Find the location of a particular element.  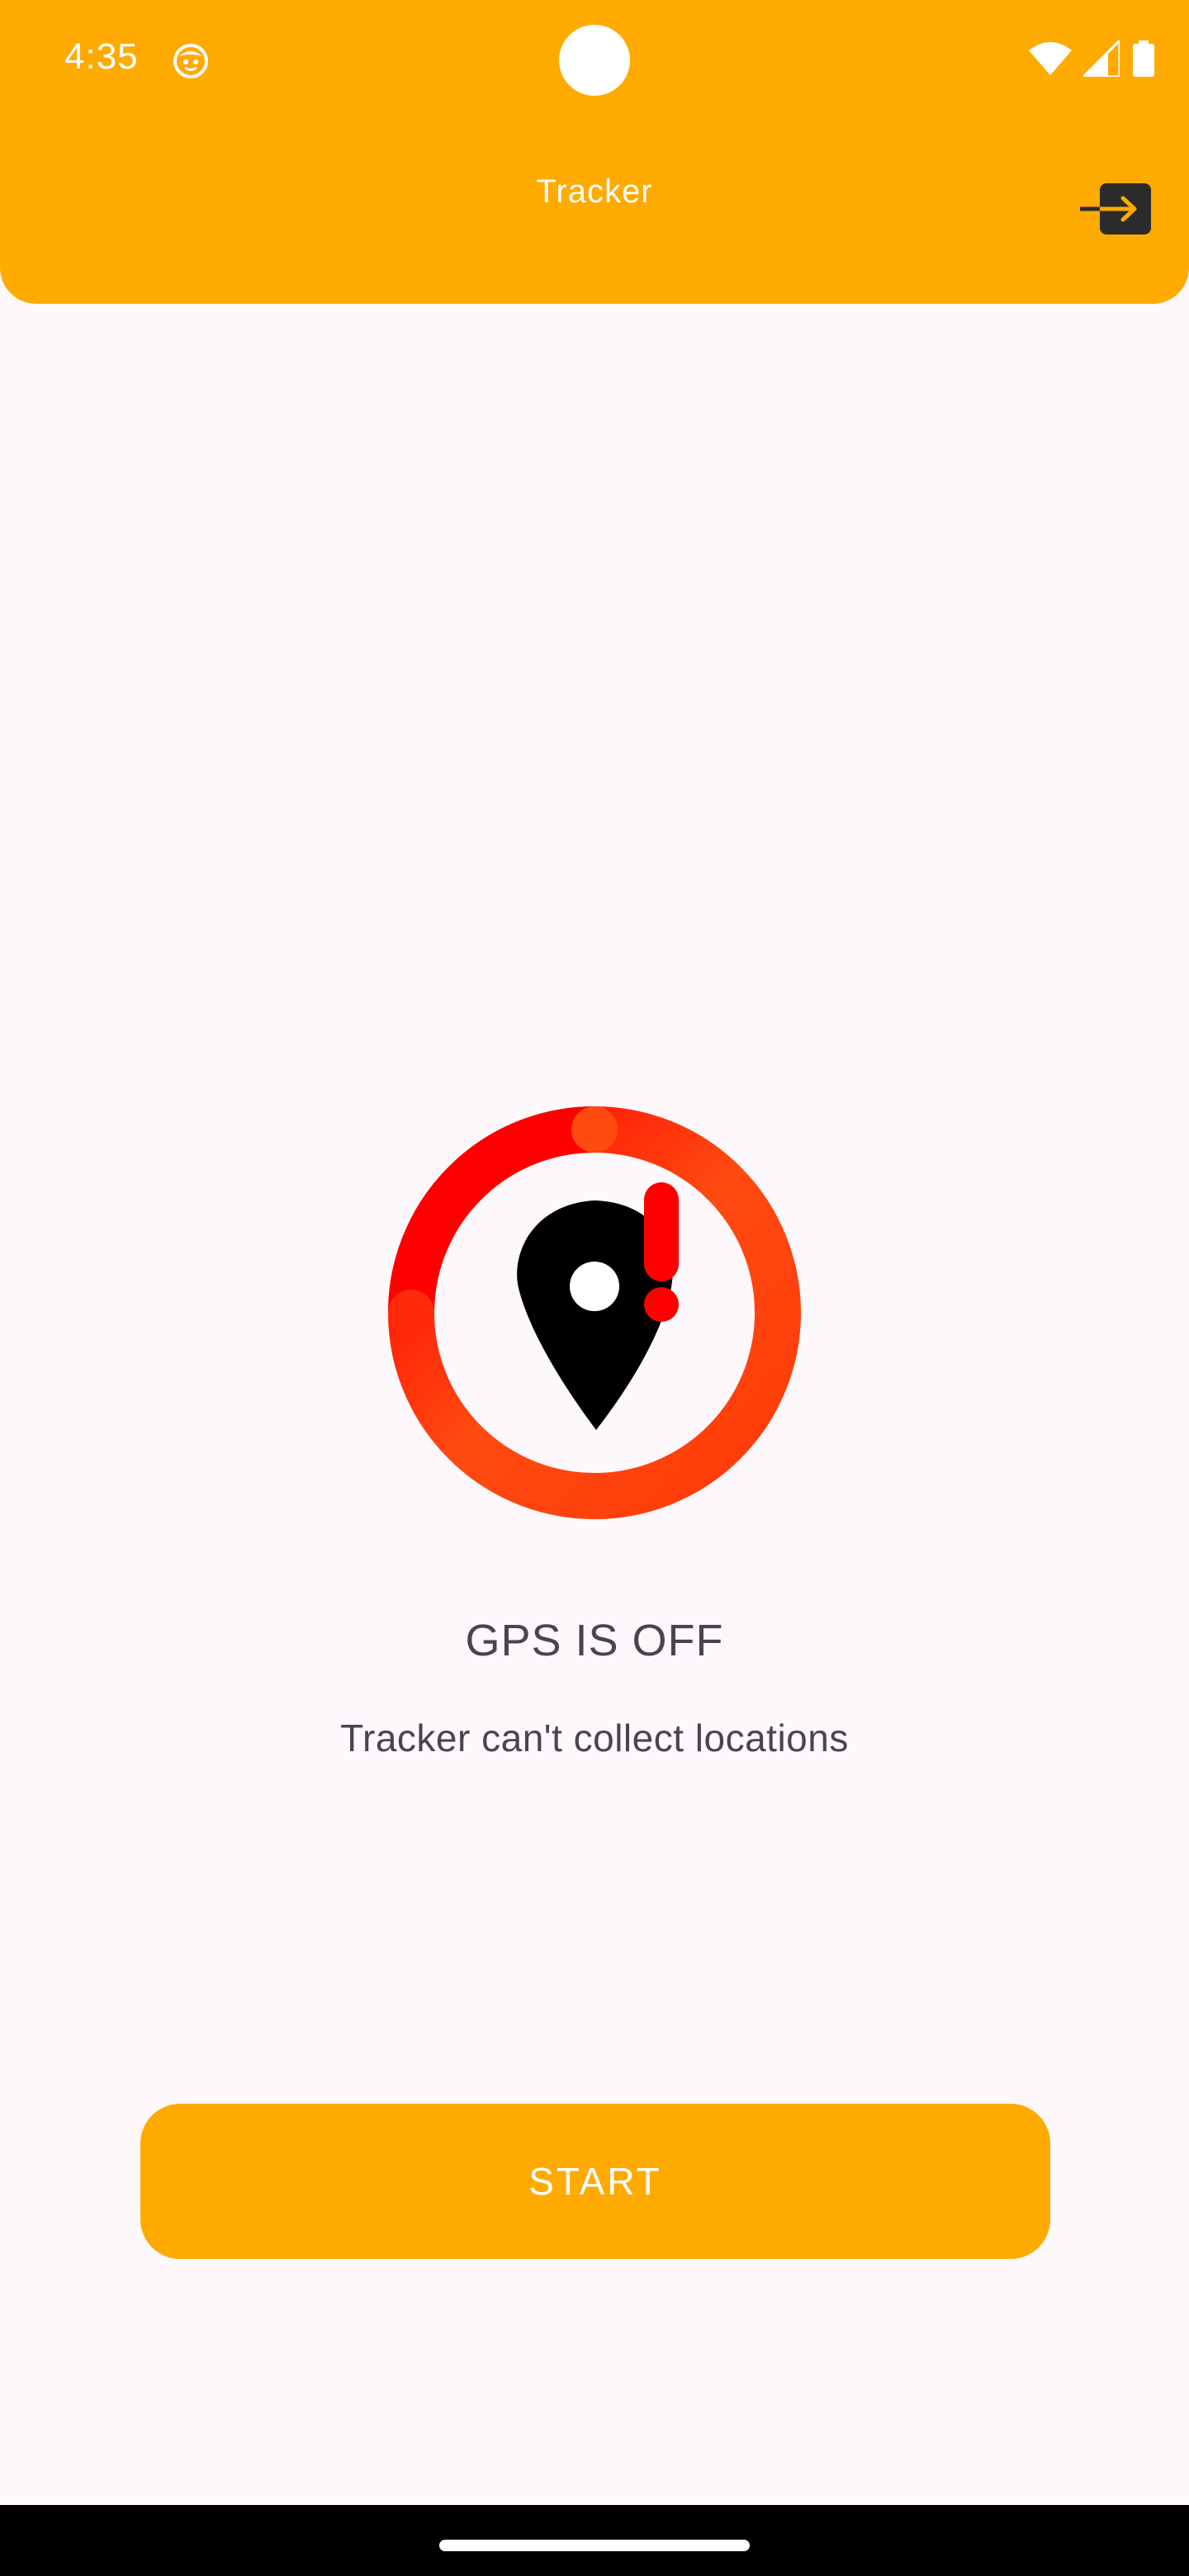

app-title: Tracker is located at coordinates (594, 191).